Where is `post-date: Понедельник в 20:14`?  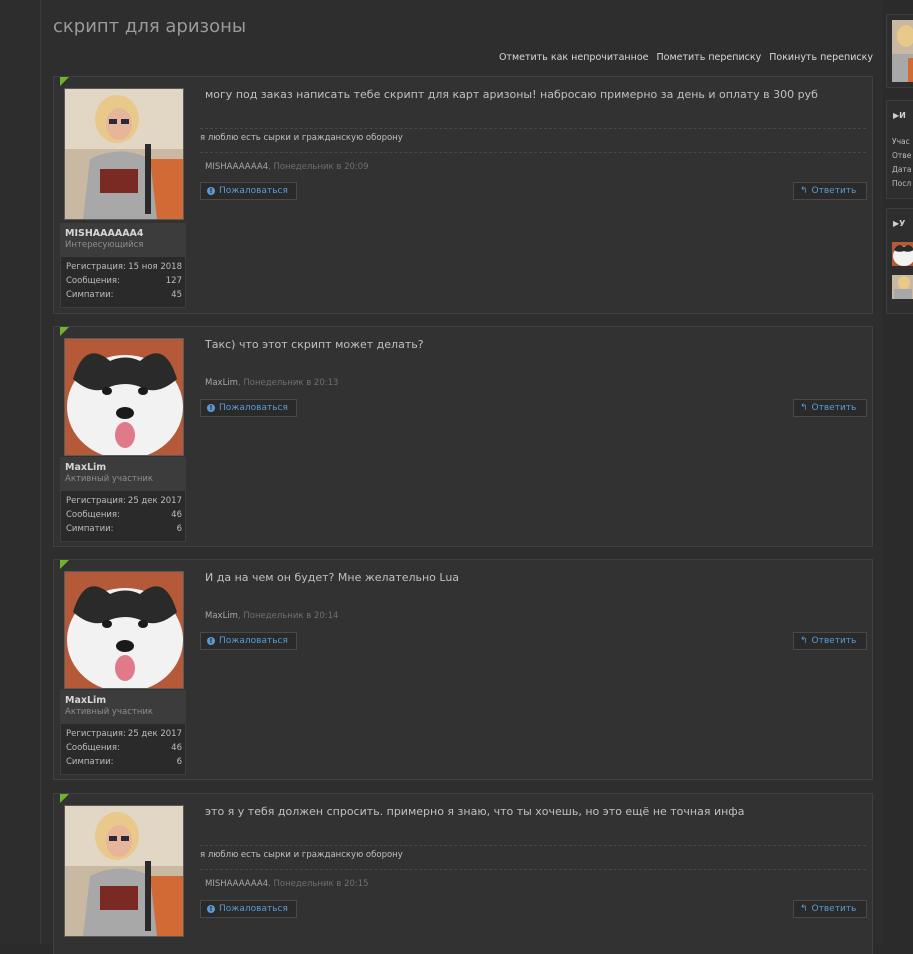
post-date: Понедельник в 20:14 is located at coordinates (290, 616).